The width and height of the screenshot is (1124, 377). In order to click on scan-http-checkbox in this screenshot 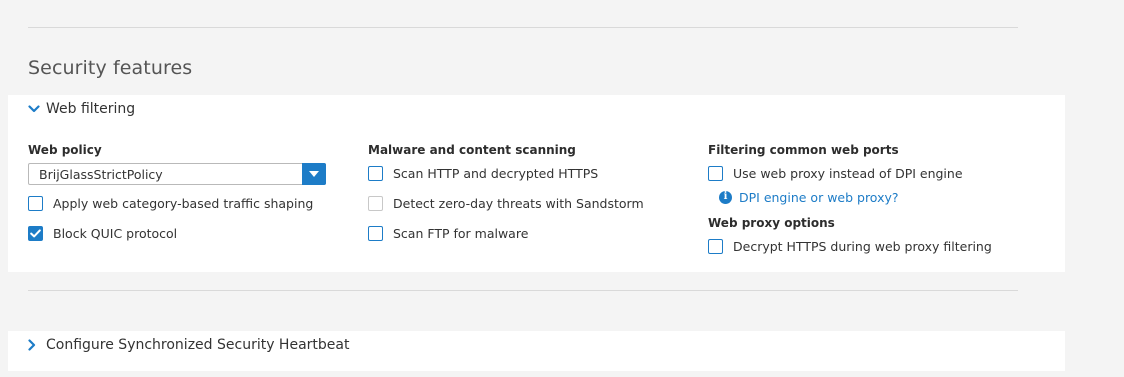, I will do `click(375, 173)`.